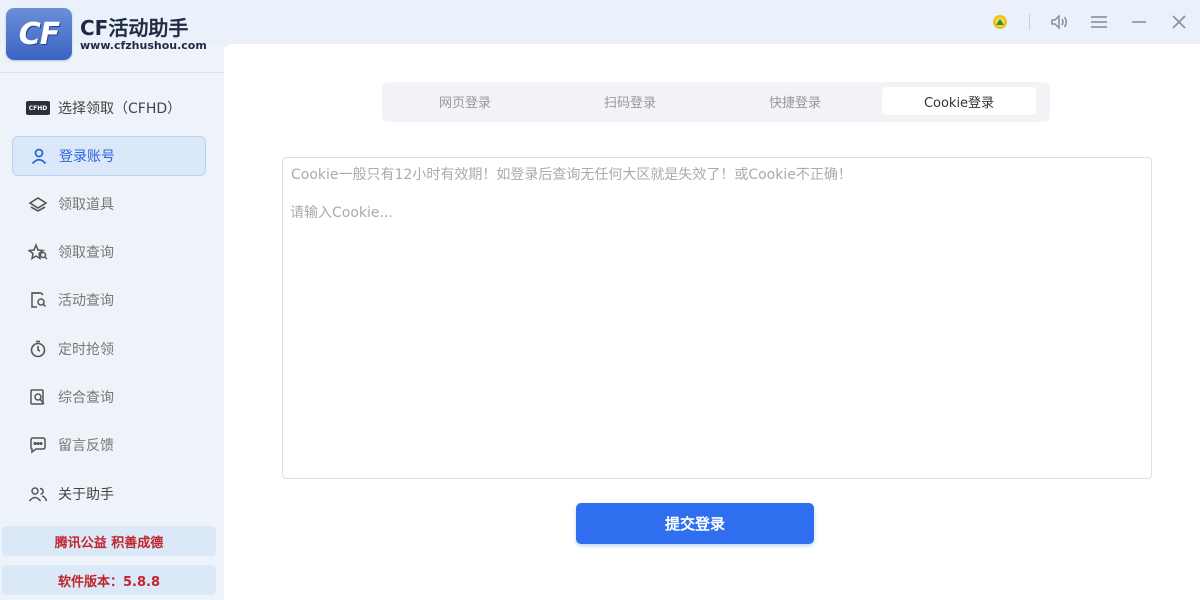 Image resolution: width=1200 pixels, height=600 pixels. Describe the element at coordinates (38, 252) in the screenshot. I see `star-search-icon` at that location.